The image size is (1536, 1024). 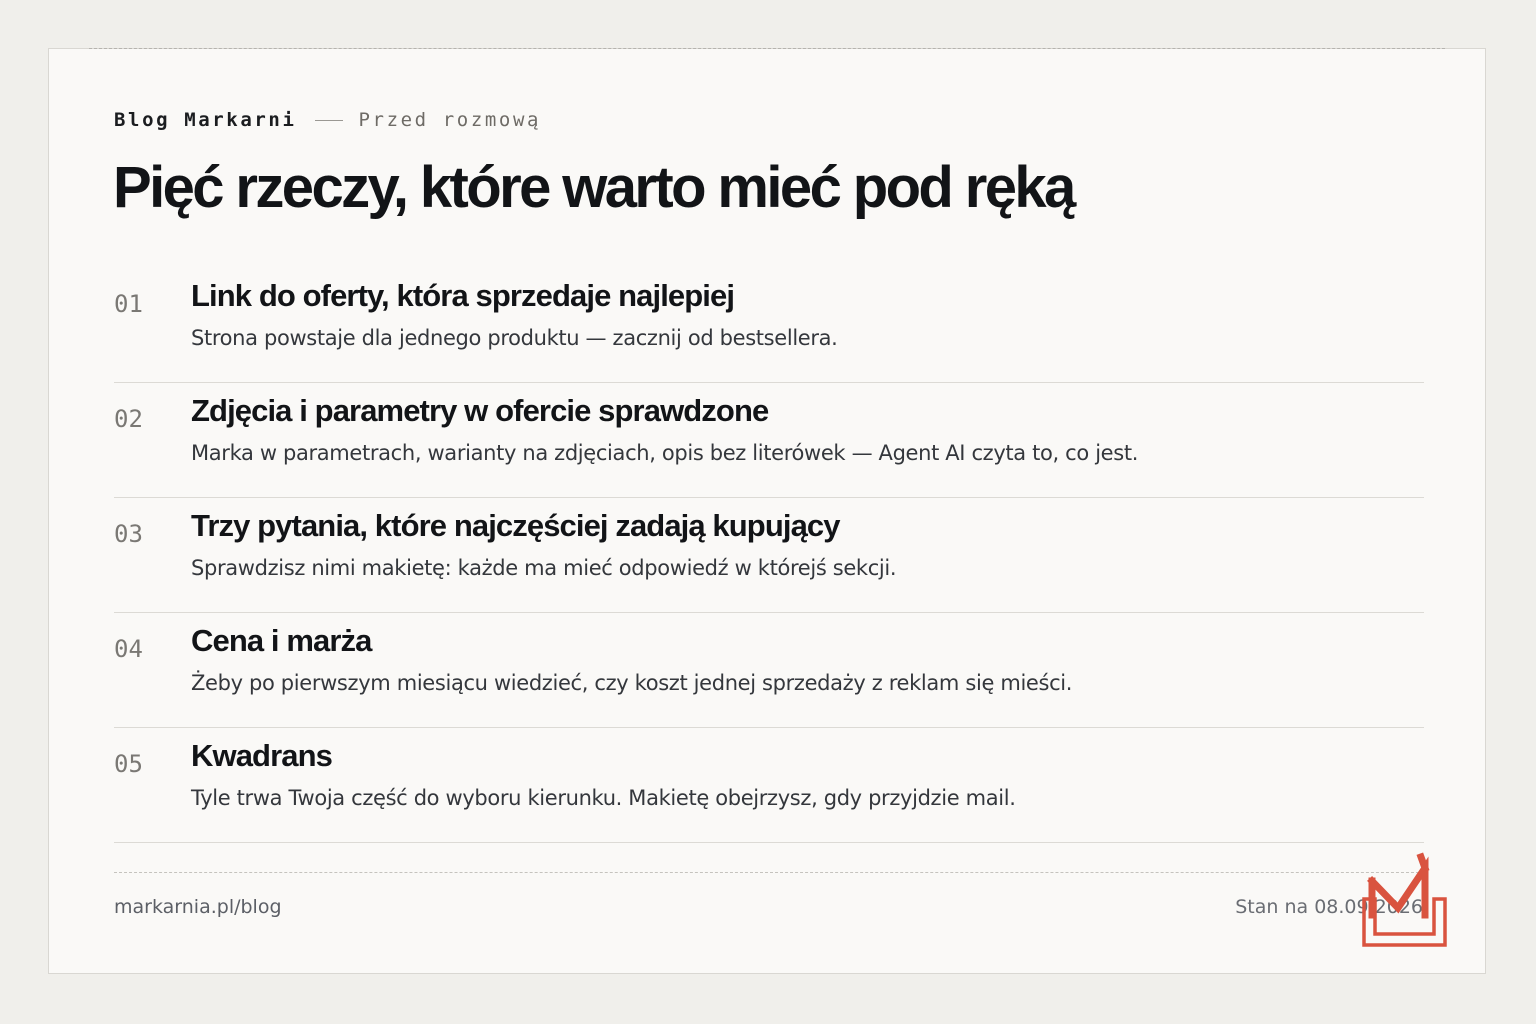 What do you see at coordinates (128, 419) in the screenshot?
I see `item-number: 02` at bounding box center [128, 419].